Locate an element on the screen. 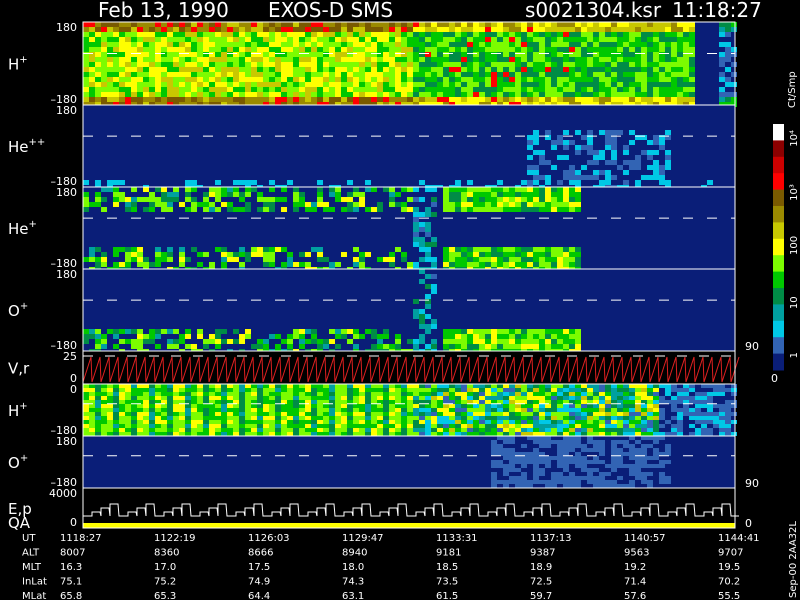 Image resolution: width=800 pixels, height=600 pixels. panel-label-qa: QA is located at coordinates (19, 523).